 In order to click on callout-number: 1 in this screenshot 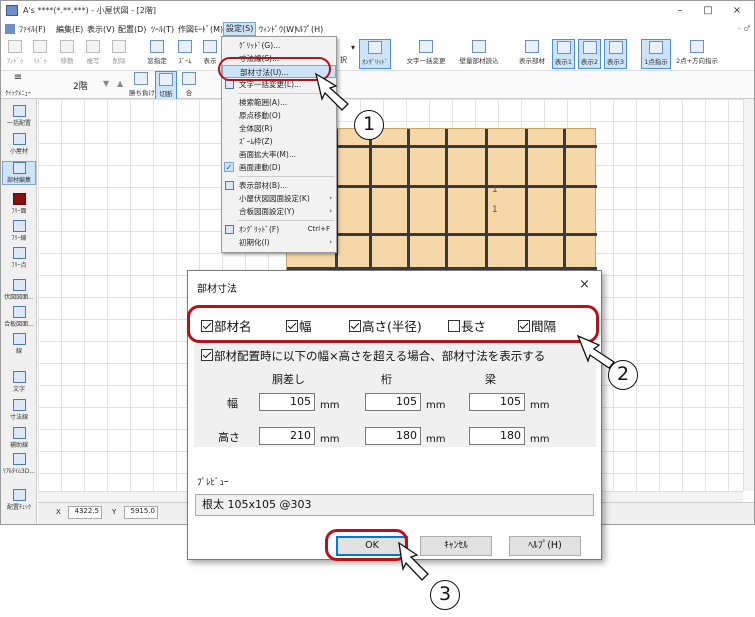, I will do `click(369, 125)`.